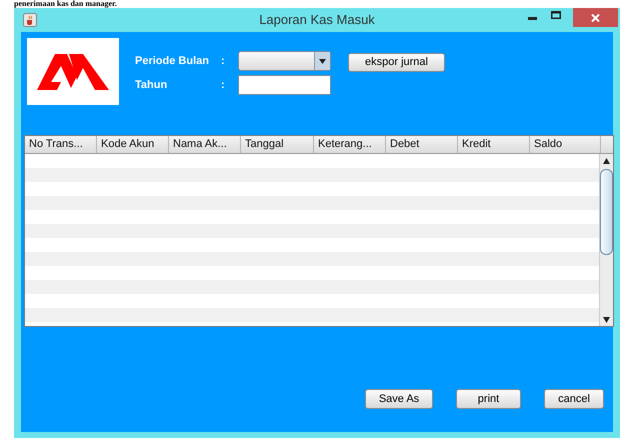 This screenshot has width=626, height=439. I want to click on column-header: Kode Akun, so click(133, 144).